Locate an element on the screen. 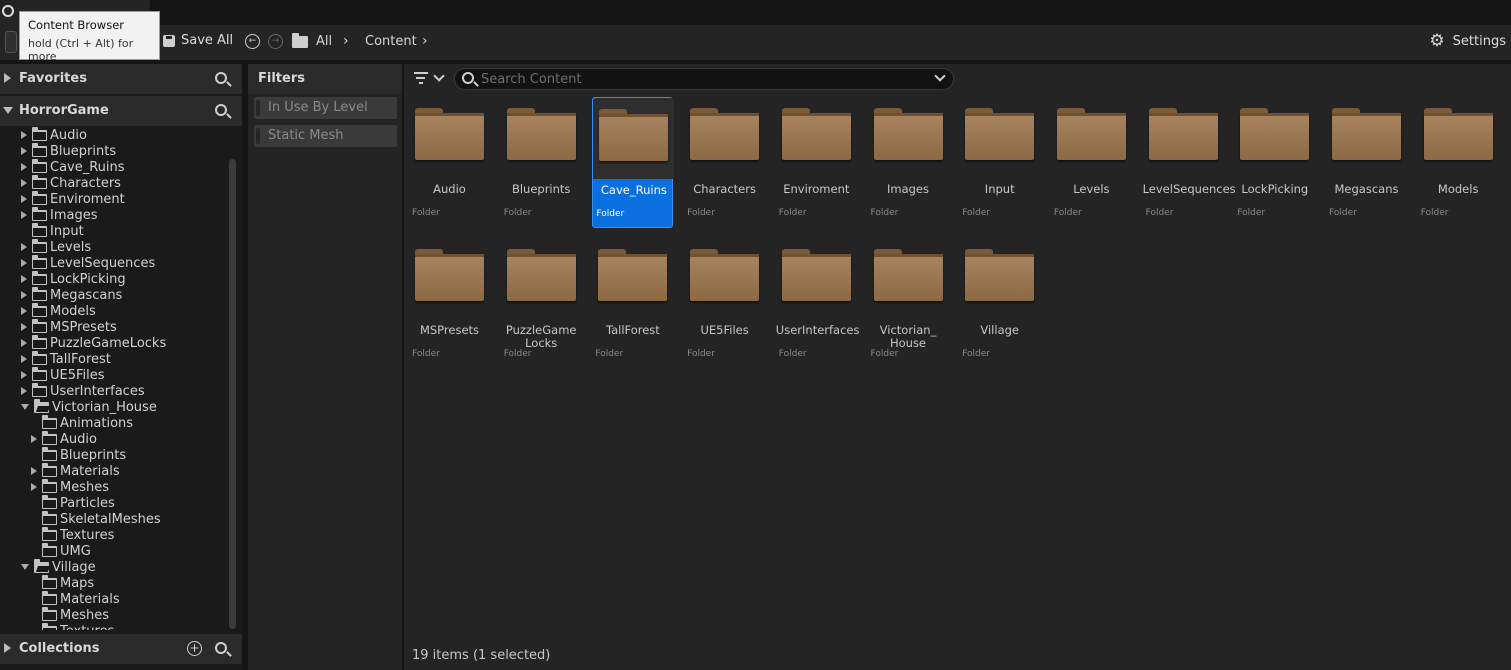 This screenshot has height=670, width=1511. asset-tile: Megascans Folder is located at coordinates (1366, 162).